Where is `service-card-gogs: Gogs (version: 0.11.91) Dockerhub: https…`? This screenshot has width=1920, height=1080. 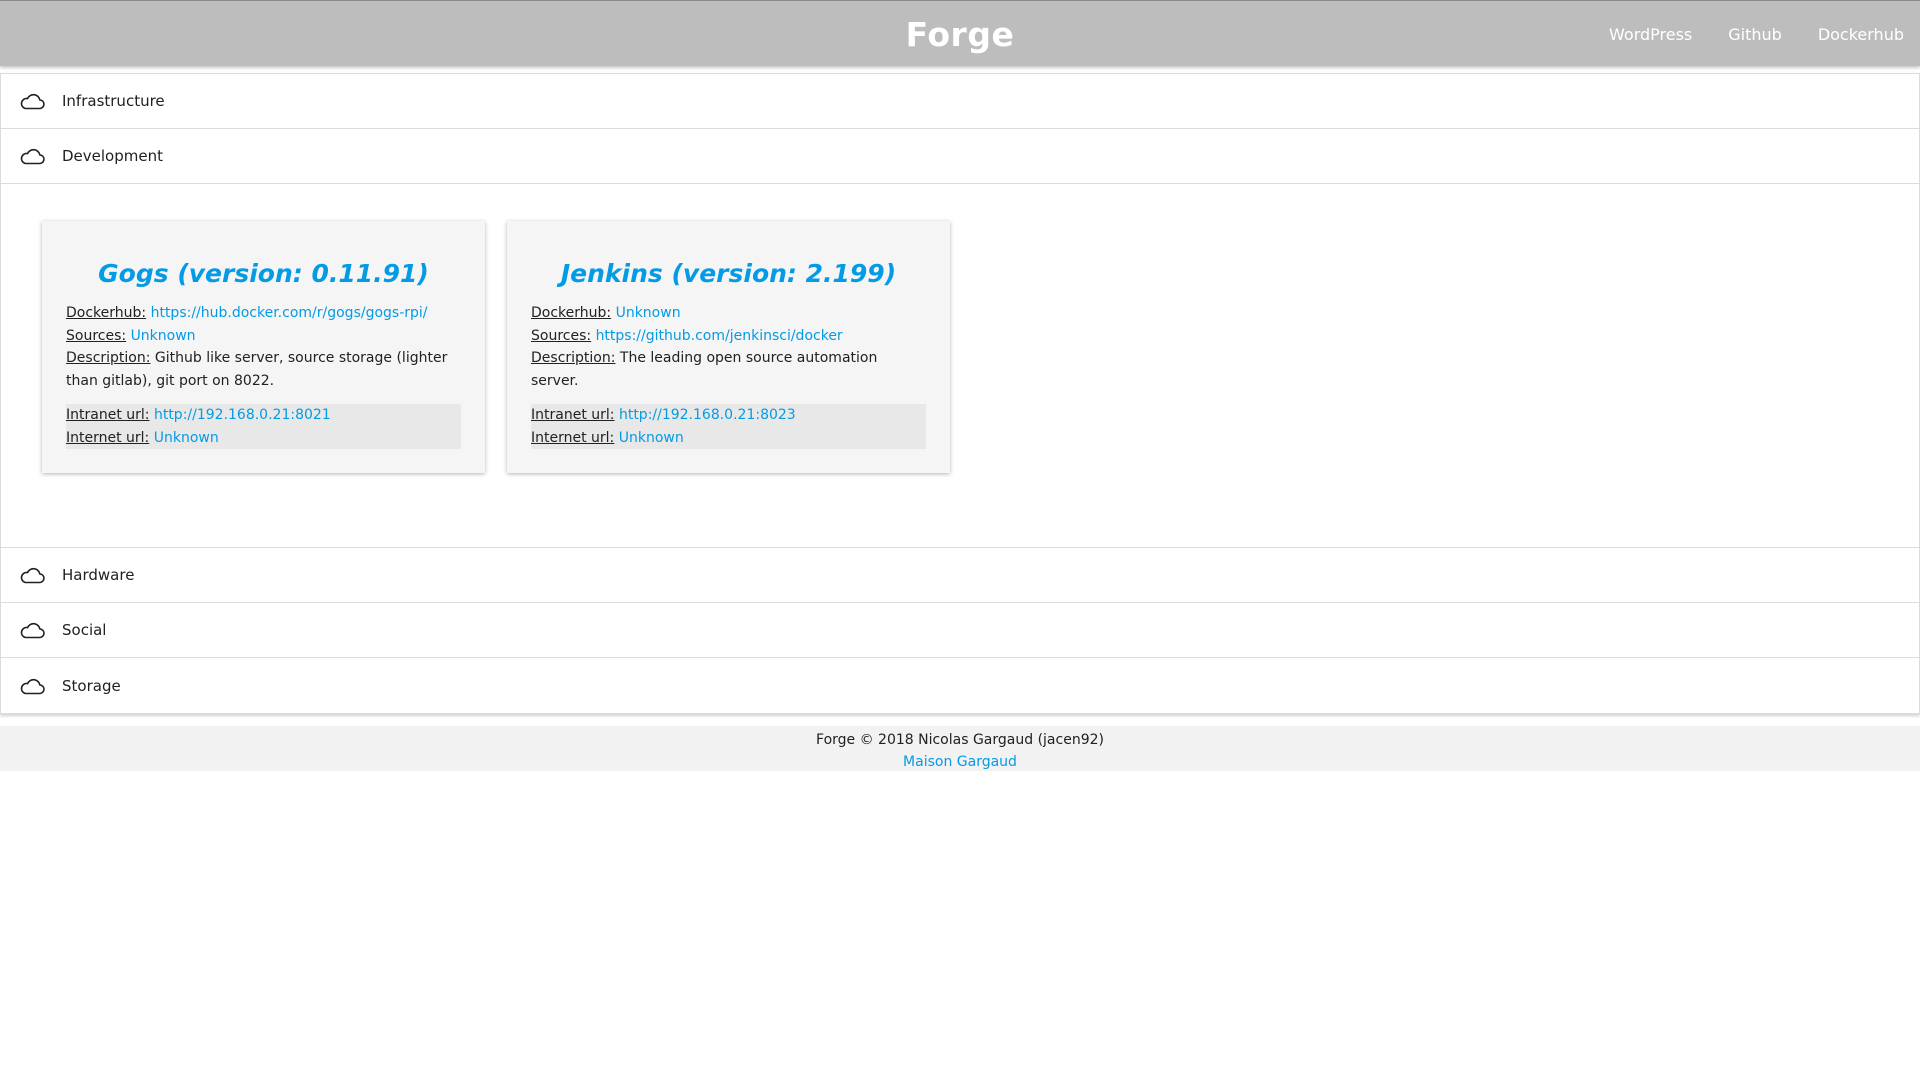 service-card-gogs: Gogs (version: 0.11.91) Dockerhub: https… is located at coordinates (263, 347).